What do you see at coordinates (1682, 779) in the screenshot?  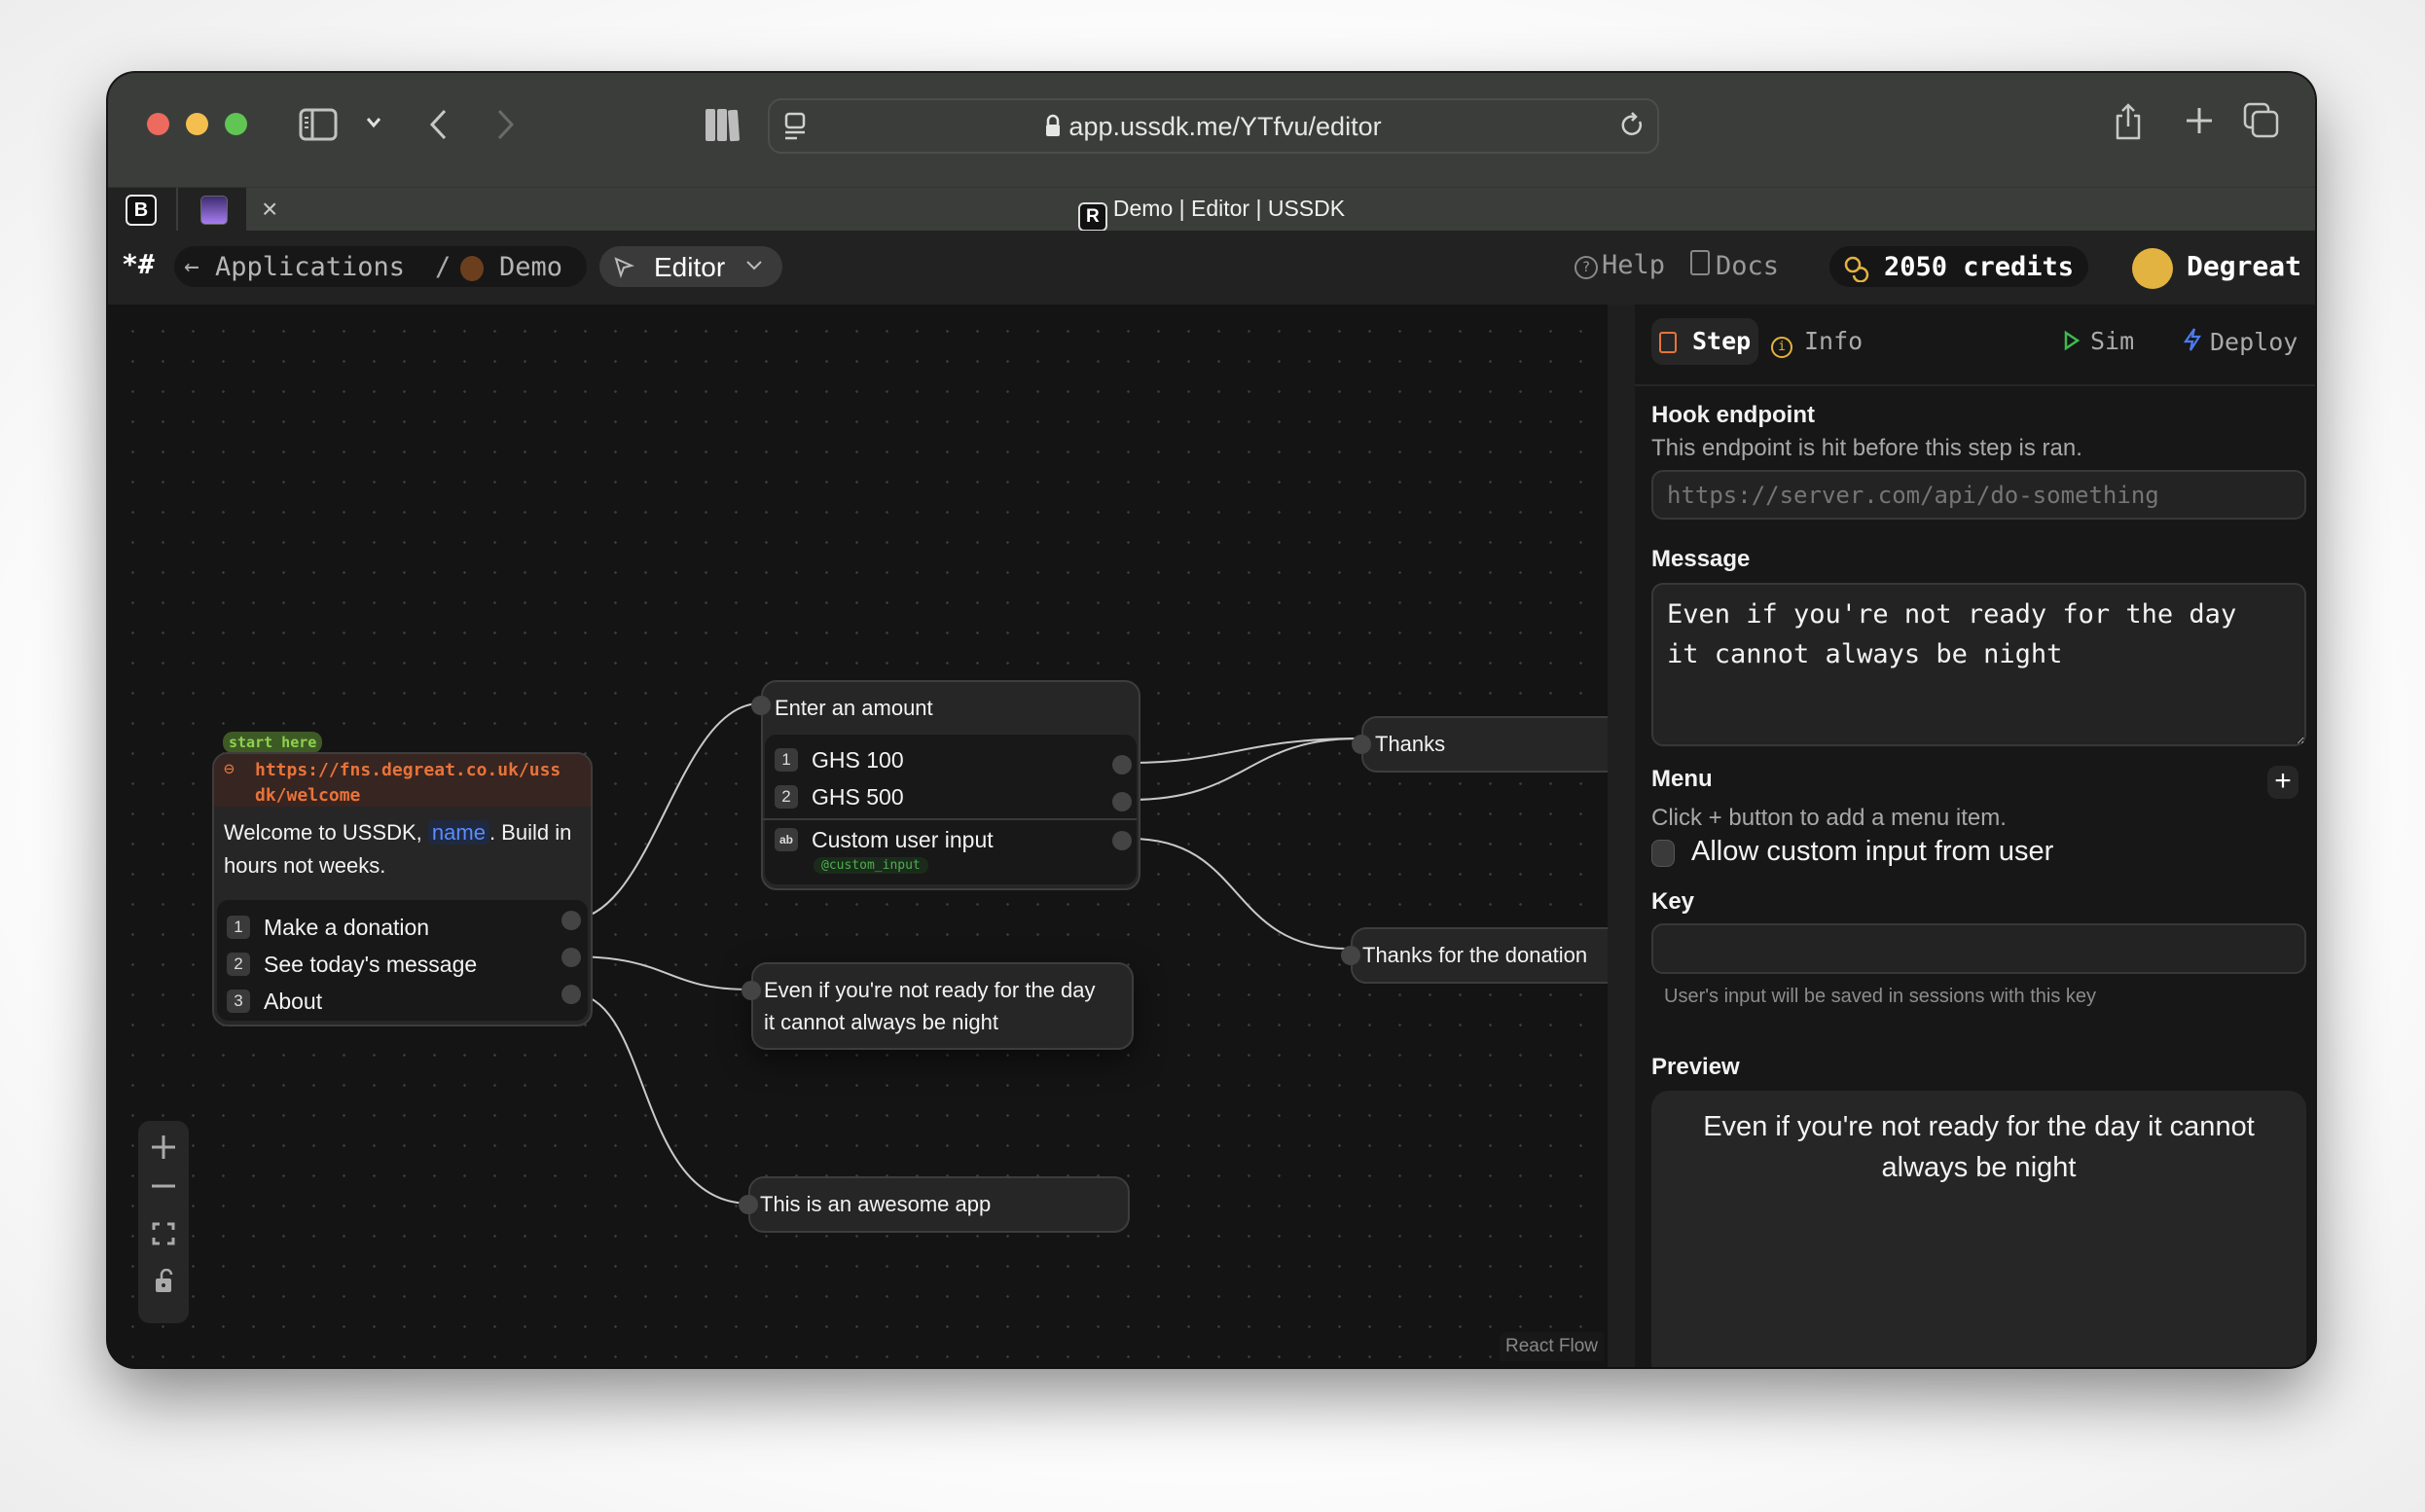 I see `menu-label: Menu` at bounding box center [1682, 779].